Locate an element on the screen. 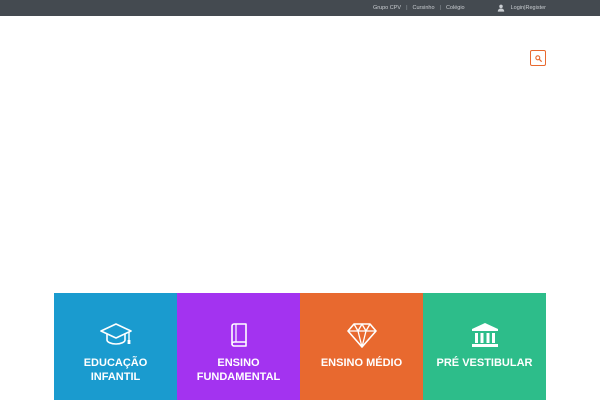  link-cursinho: Cursinho is located at coordinates (424, 8).